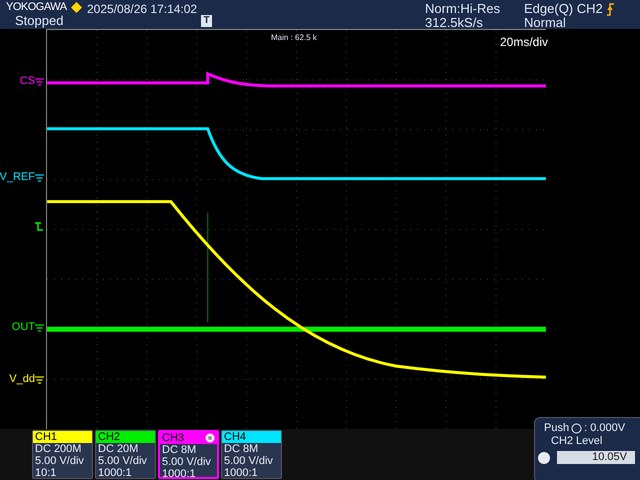  What do you see at coordinates (210, 438) in the screenshot?
I see `selected-dot-icon` at bounding box center [210, 438].